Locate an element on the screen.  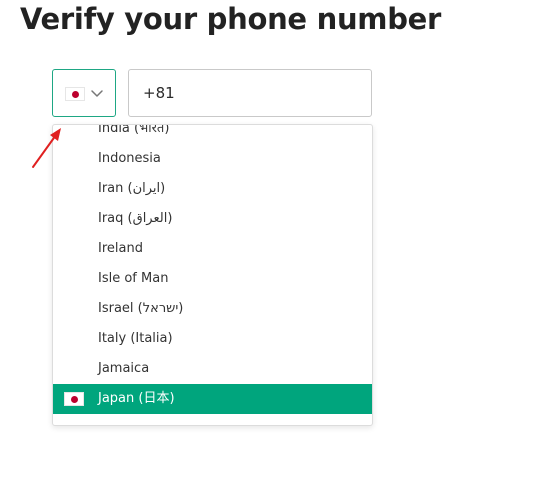
country-option-label: Iran (‫ایران‬‎) is located at coordinates (132, 188).